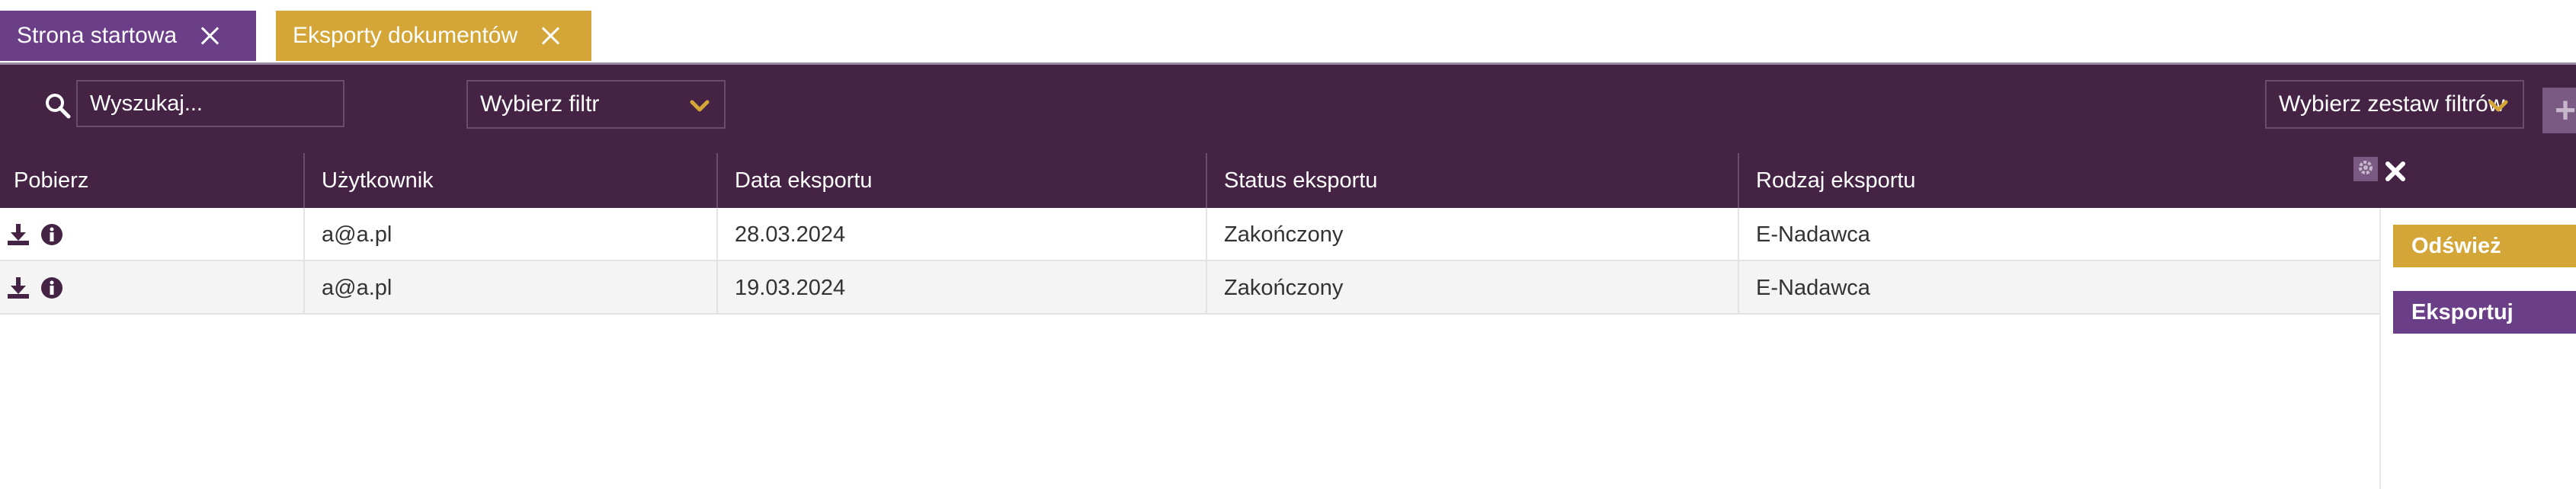  I want to click on column-header-download: Pobierz, so click(152, 180).